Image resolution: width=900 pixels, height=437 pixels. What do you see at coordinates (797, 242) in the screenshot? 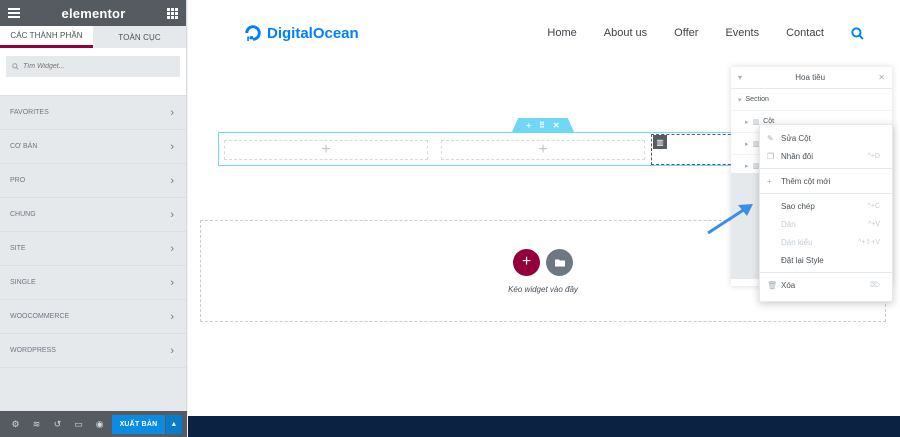
I see `menu-item-label: Dán kiểu` at bounding box center [797, 242].